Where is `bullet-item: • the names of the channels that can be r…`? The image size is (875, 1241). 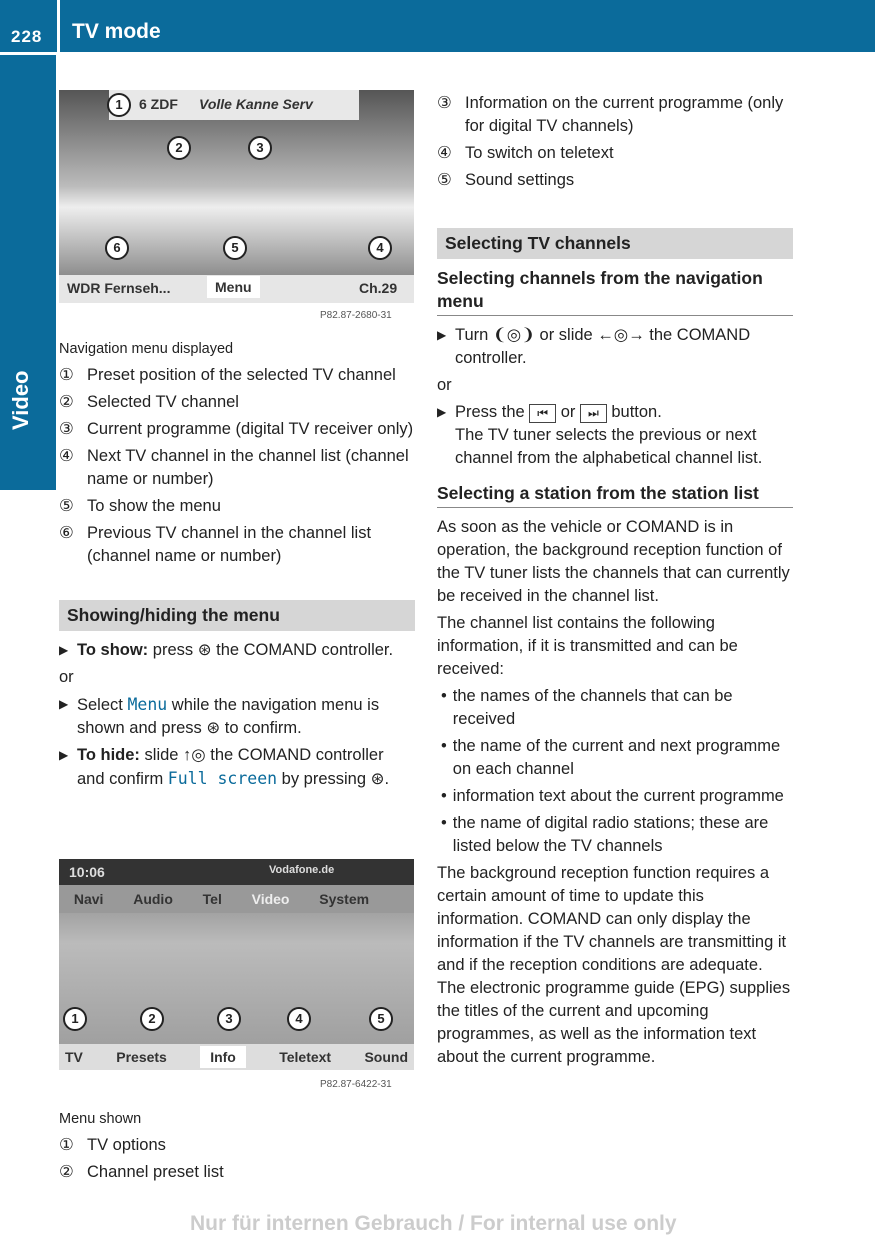
bullet-item: • the names of the channels that can be r… is located at coordinates (615, 708).